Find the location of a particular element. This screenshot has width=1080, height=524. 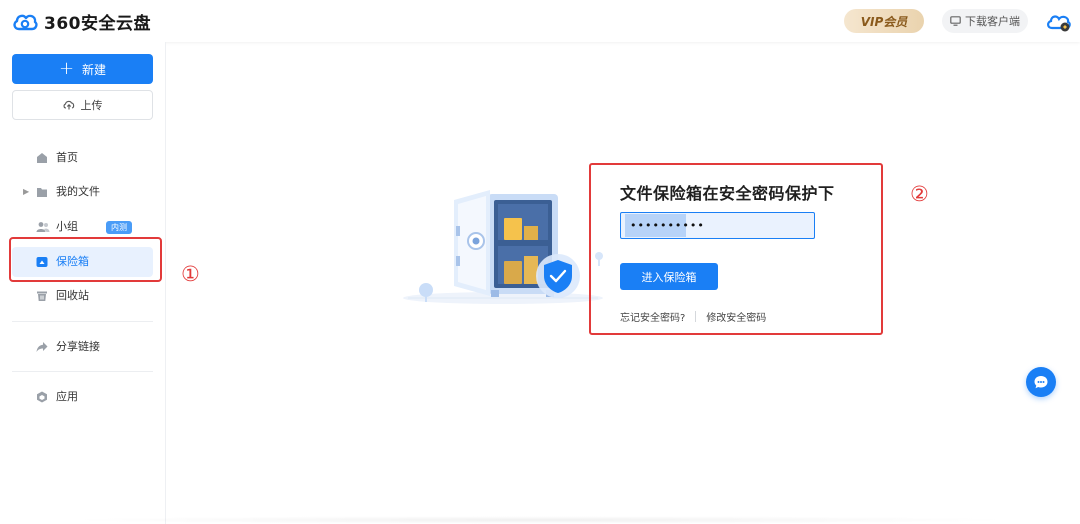

sidebar-item-share-links: 分享链接 is located at coordinates (82, 347).